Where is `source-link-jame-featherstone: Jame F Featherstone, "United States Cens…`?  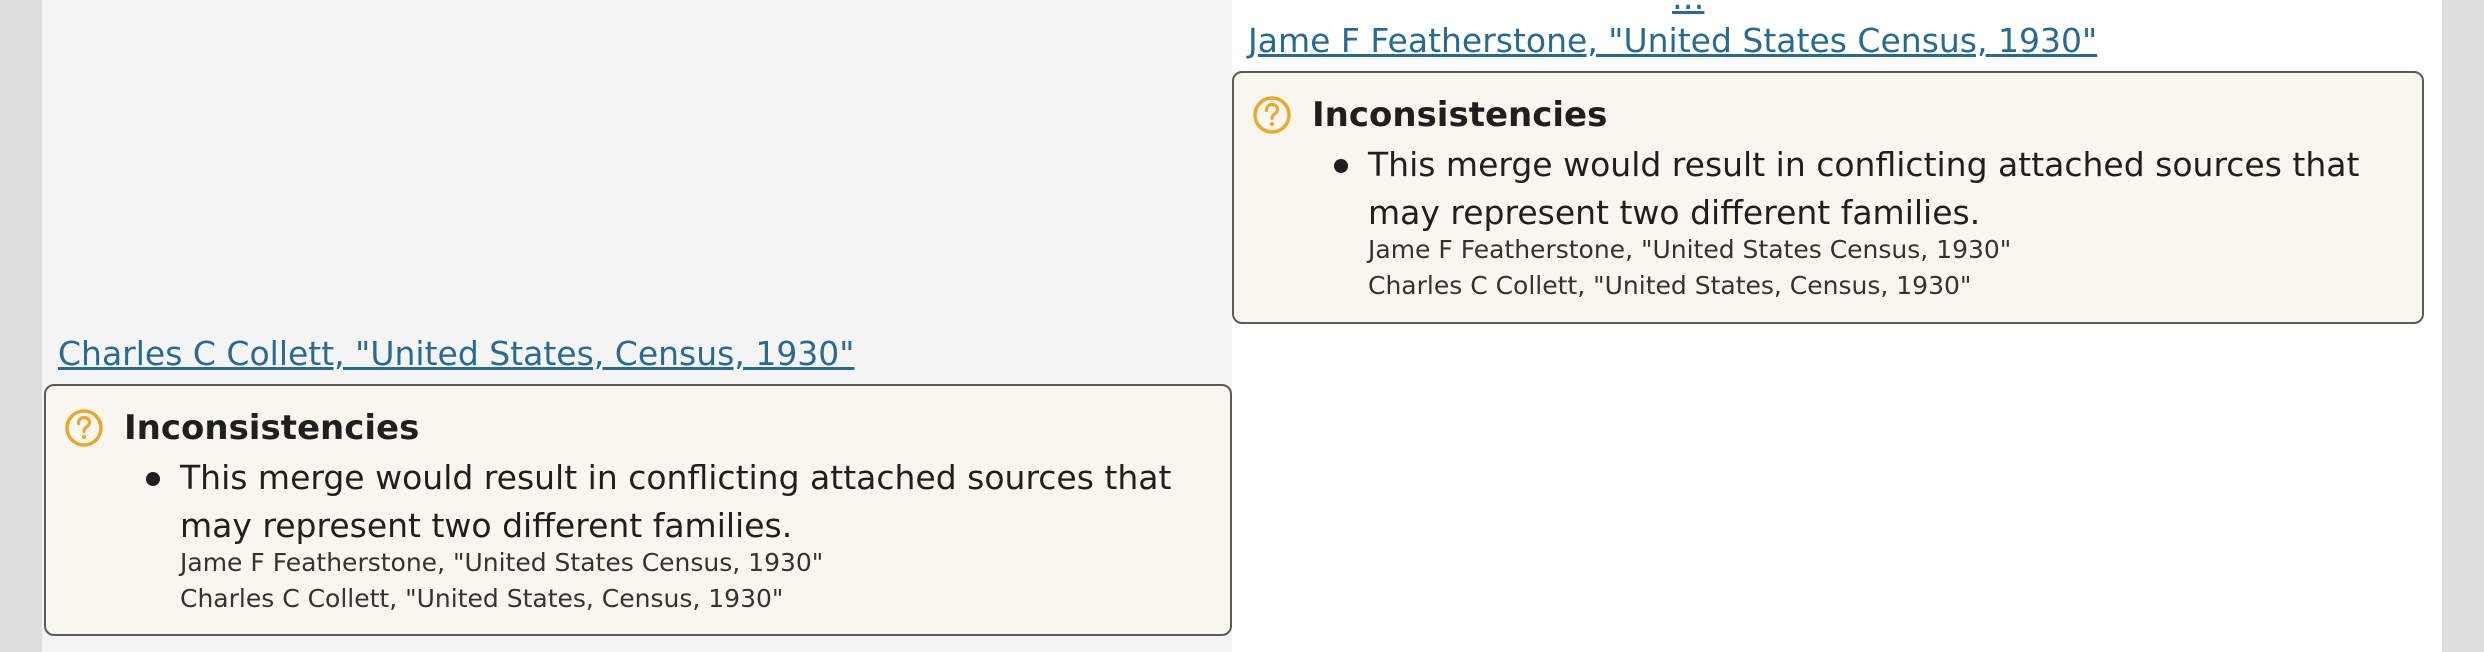 source-link-jame-featherstone: Jame F Featherstone, "United States Cens… is located at coordinates (1672, 40).